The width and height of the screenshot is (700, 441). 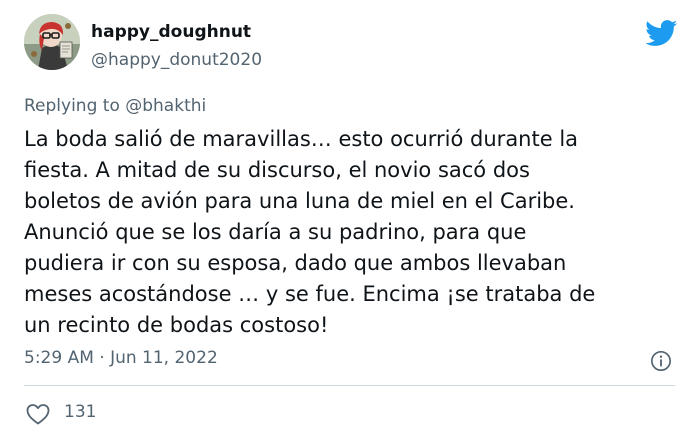 What do you see at coordinates (121, 358) in the screenshot?
I see `tweet-timestamp: 5:29 AM · Jun 11, 2022` at bounding box center [121, 358].